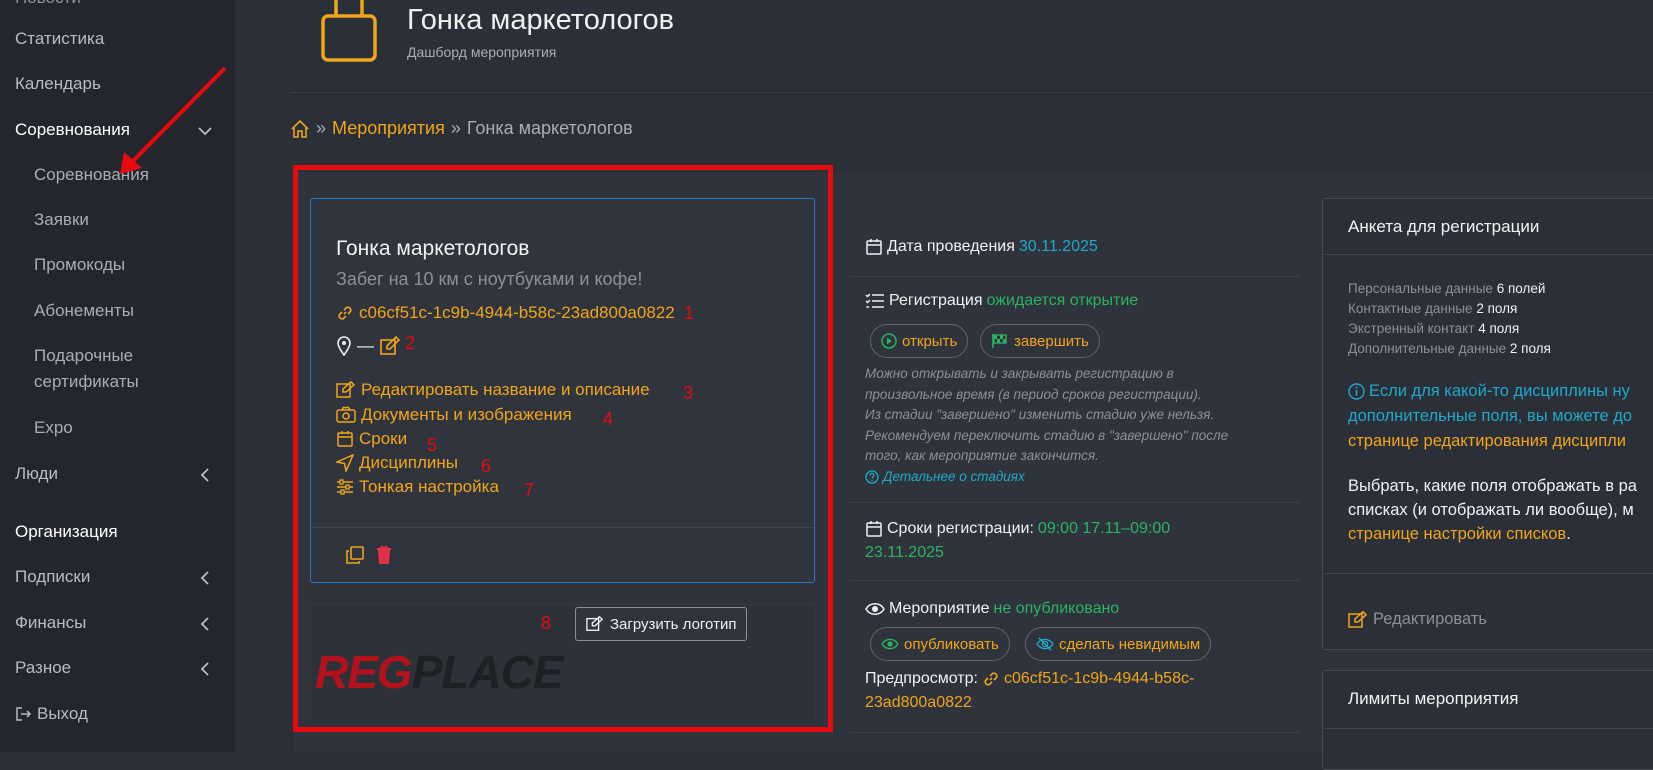  Describe the element at coordinates (1051, 341) in the screenshot. I see `finish-registration-label: завершить` at that location.